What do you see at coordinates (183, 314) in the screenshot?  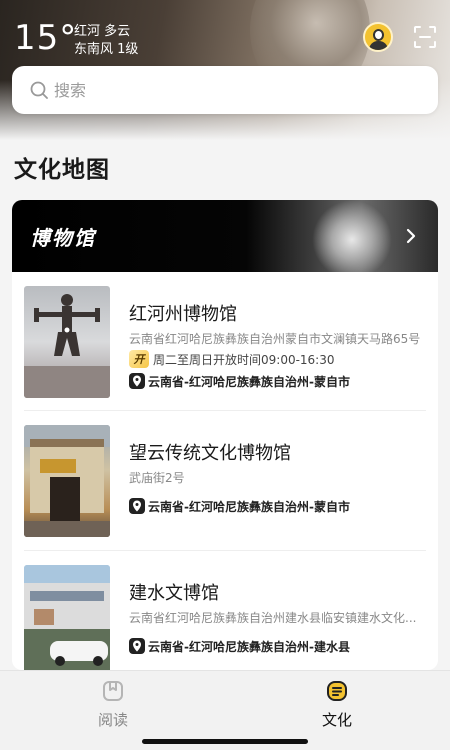 I see `museum-name: 红河州博物馆` at bounding box center [183, 314].